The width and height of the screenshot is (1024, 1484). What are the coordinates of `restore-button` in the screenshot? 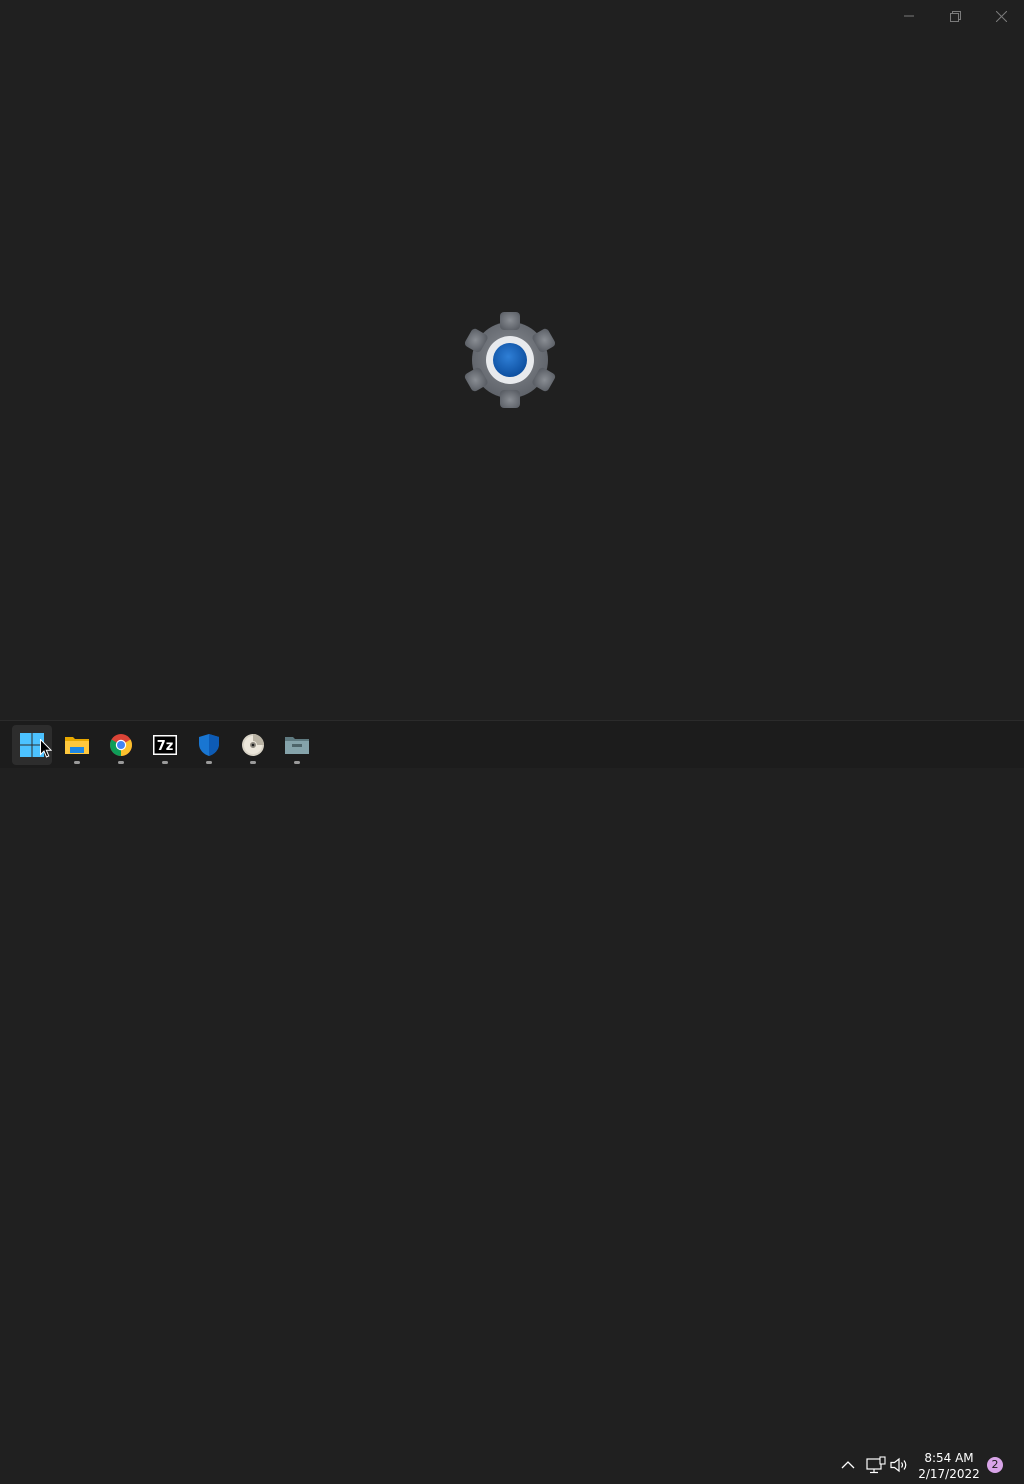 It's located at (955, 16).